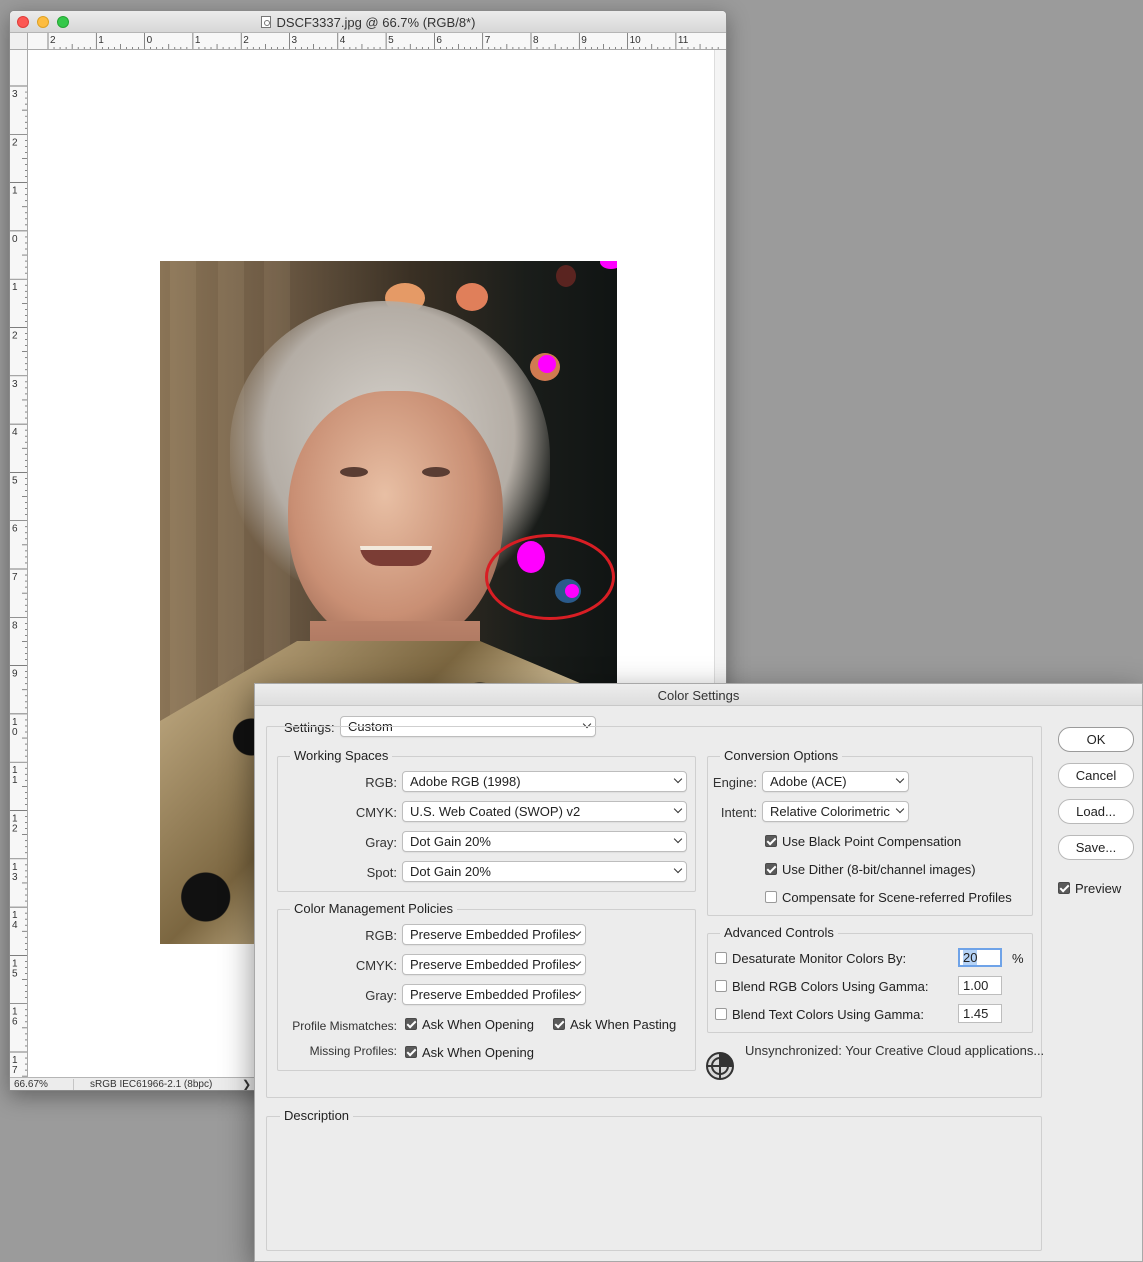 The width and height of the screenshot is (1143, 1262). Describe the element at coordinates (19, 41) in the screenshot. I see `ruler-origin` at that location.